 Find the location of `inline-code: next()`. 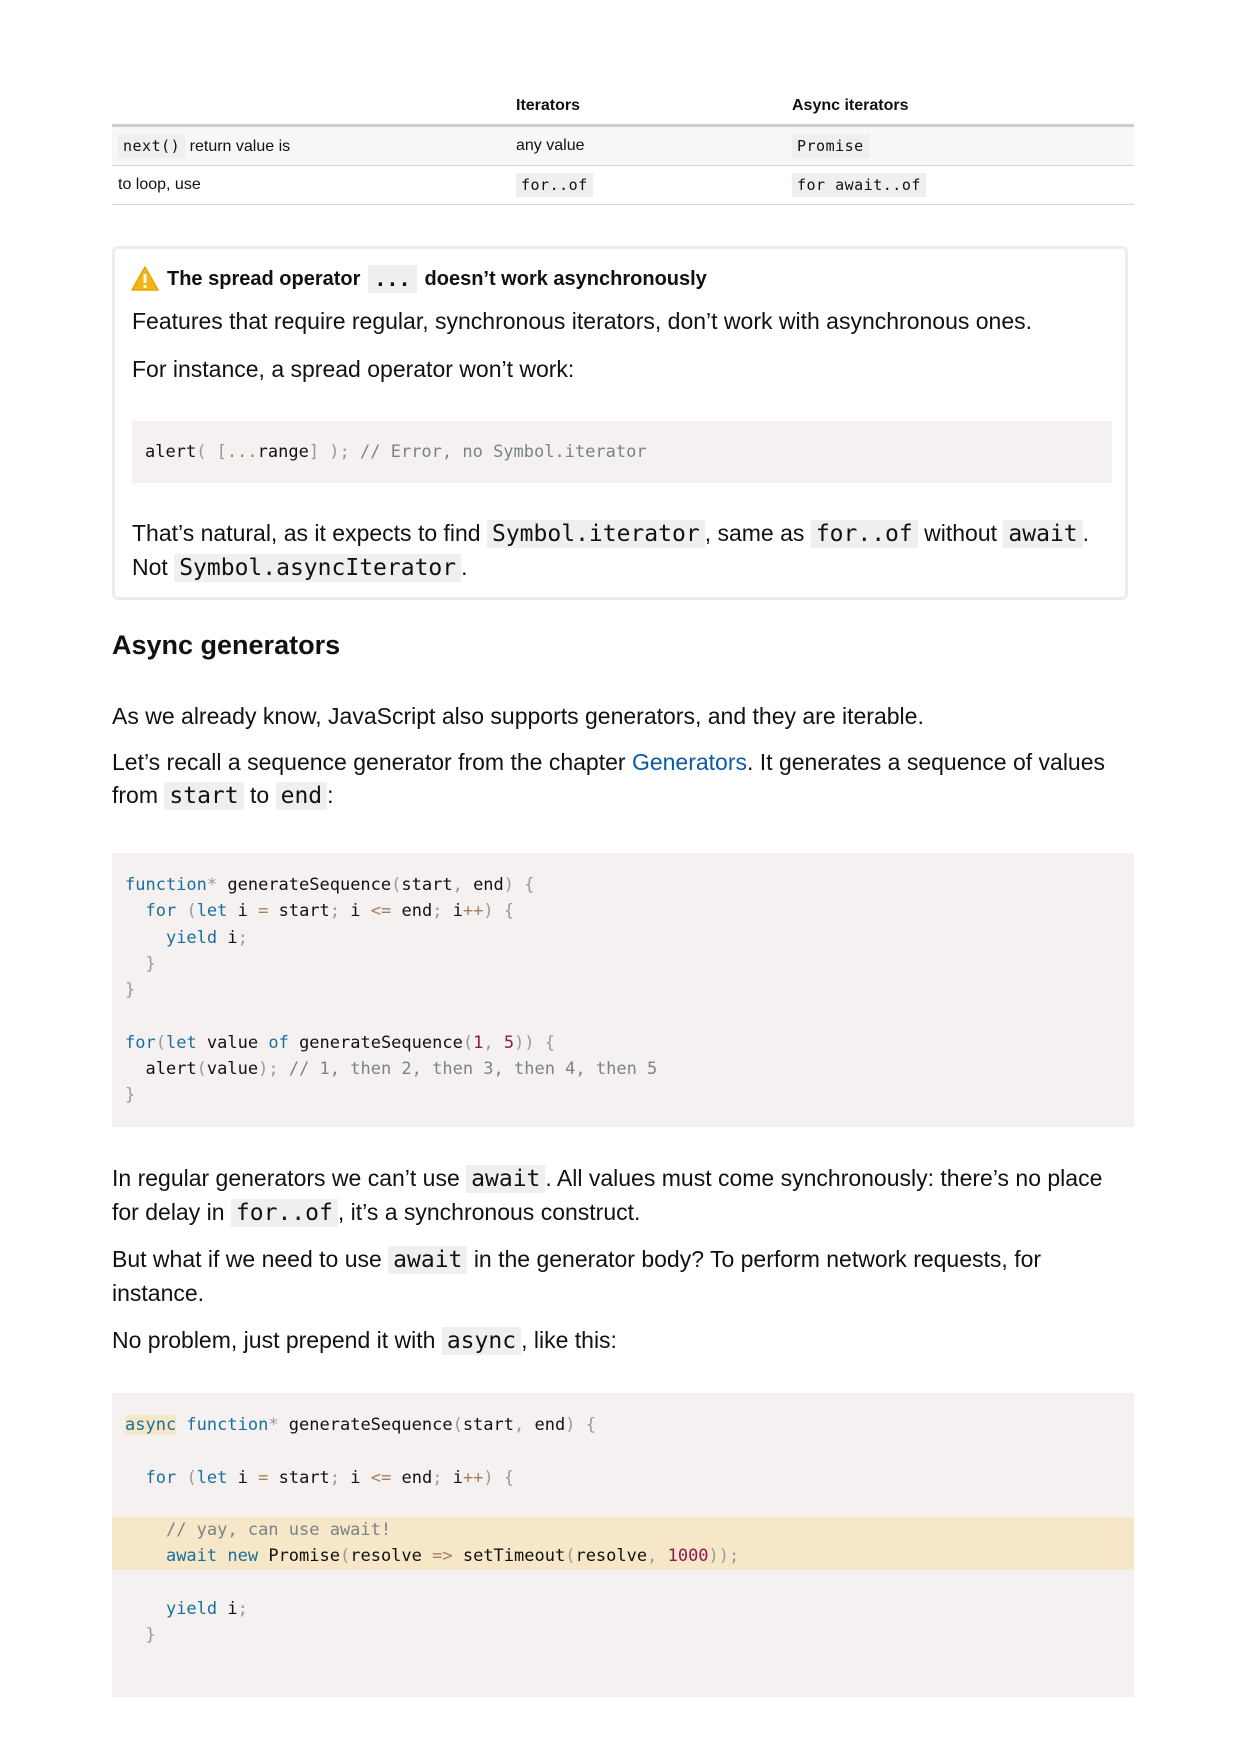

inline-code: next() is located at coordinates (152, 145).